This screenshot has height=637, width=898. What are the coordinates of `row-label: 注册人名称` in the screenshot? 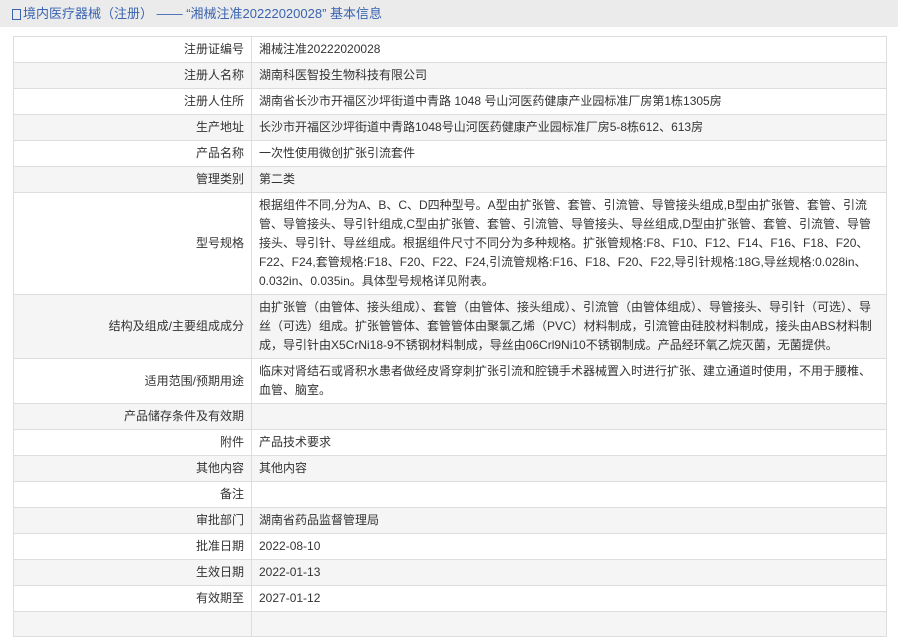 It's located at (132, 75).